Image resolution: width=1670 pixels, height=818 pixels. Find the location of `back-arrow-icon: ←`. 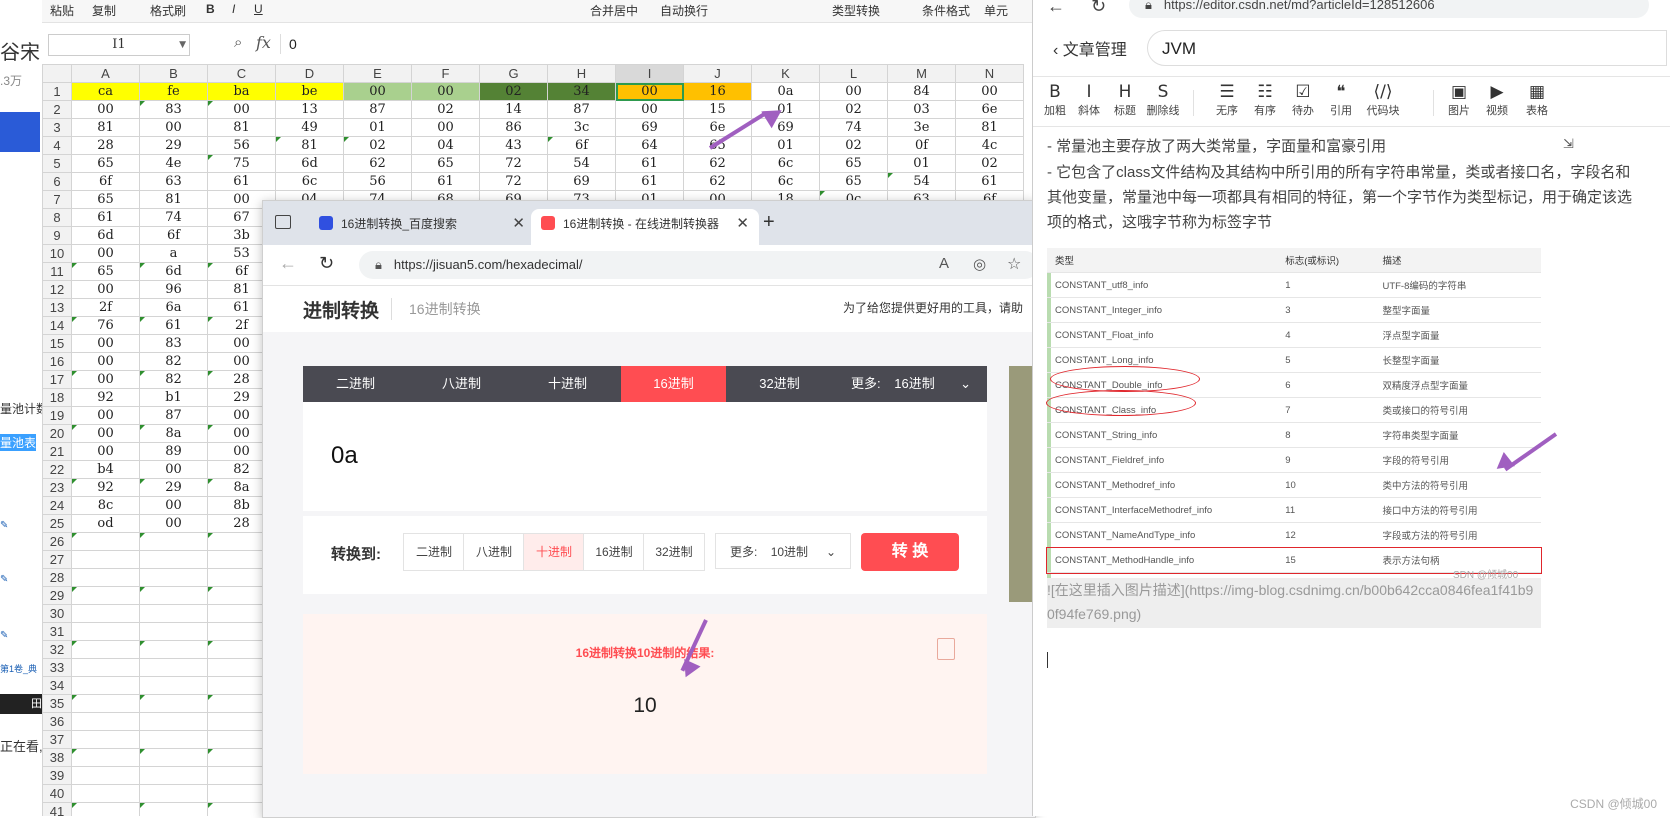

back-arrow-icon: ← is located at coordinates (288, 263).